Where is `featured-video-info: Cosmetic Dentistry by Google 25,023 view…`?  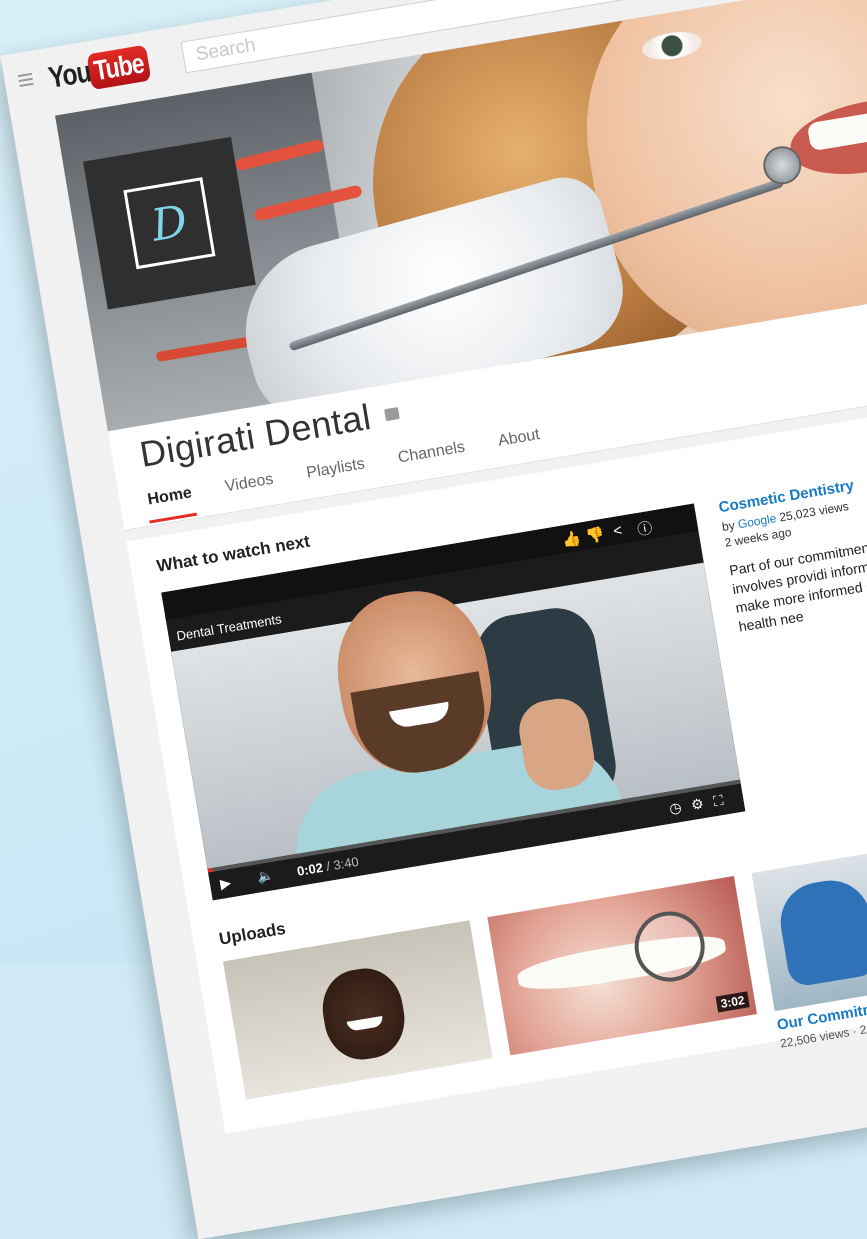 featured-video-info: Cosmetic Dentistry by Google 25,023 view… is located at coordinates (792, 543).